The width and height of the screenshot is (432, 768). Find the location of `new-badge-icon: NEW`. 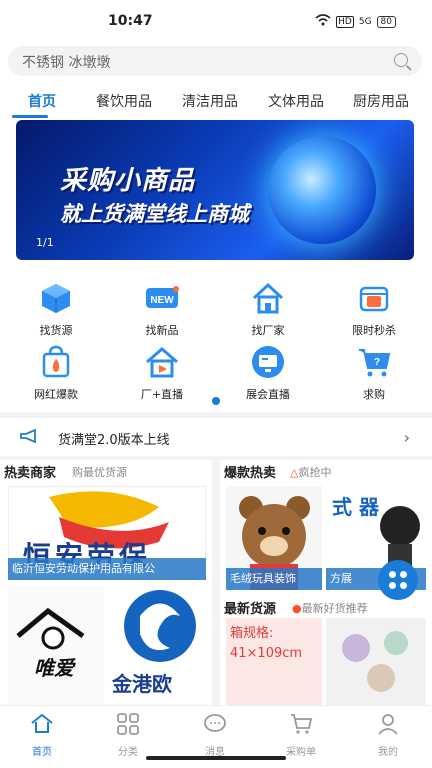

new-badge-icon: NEW is located at coordinates (162, 298).